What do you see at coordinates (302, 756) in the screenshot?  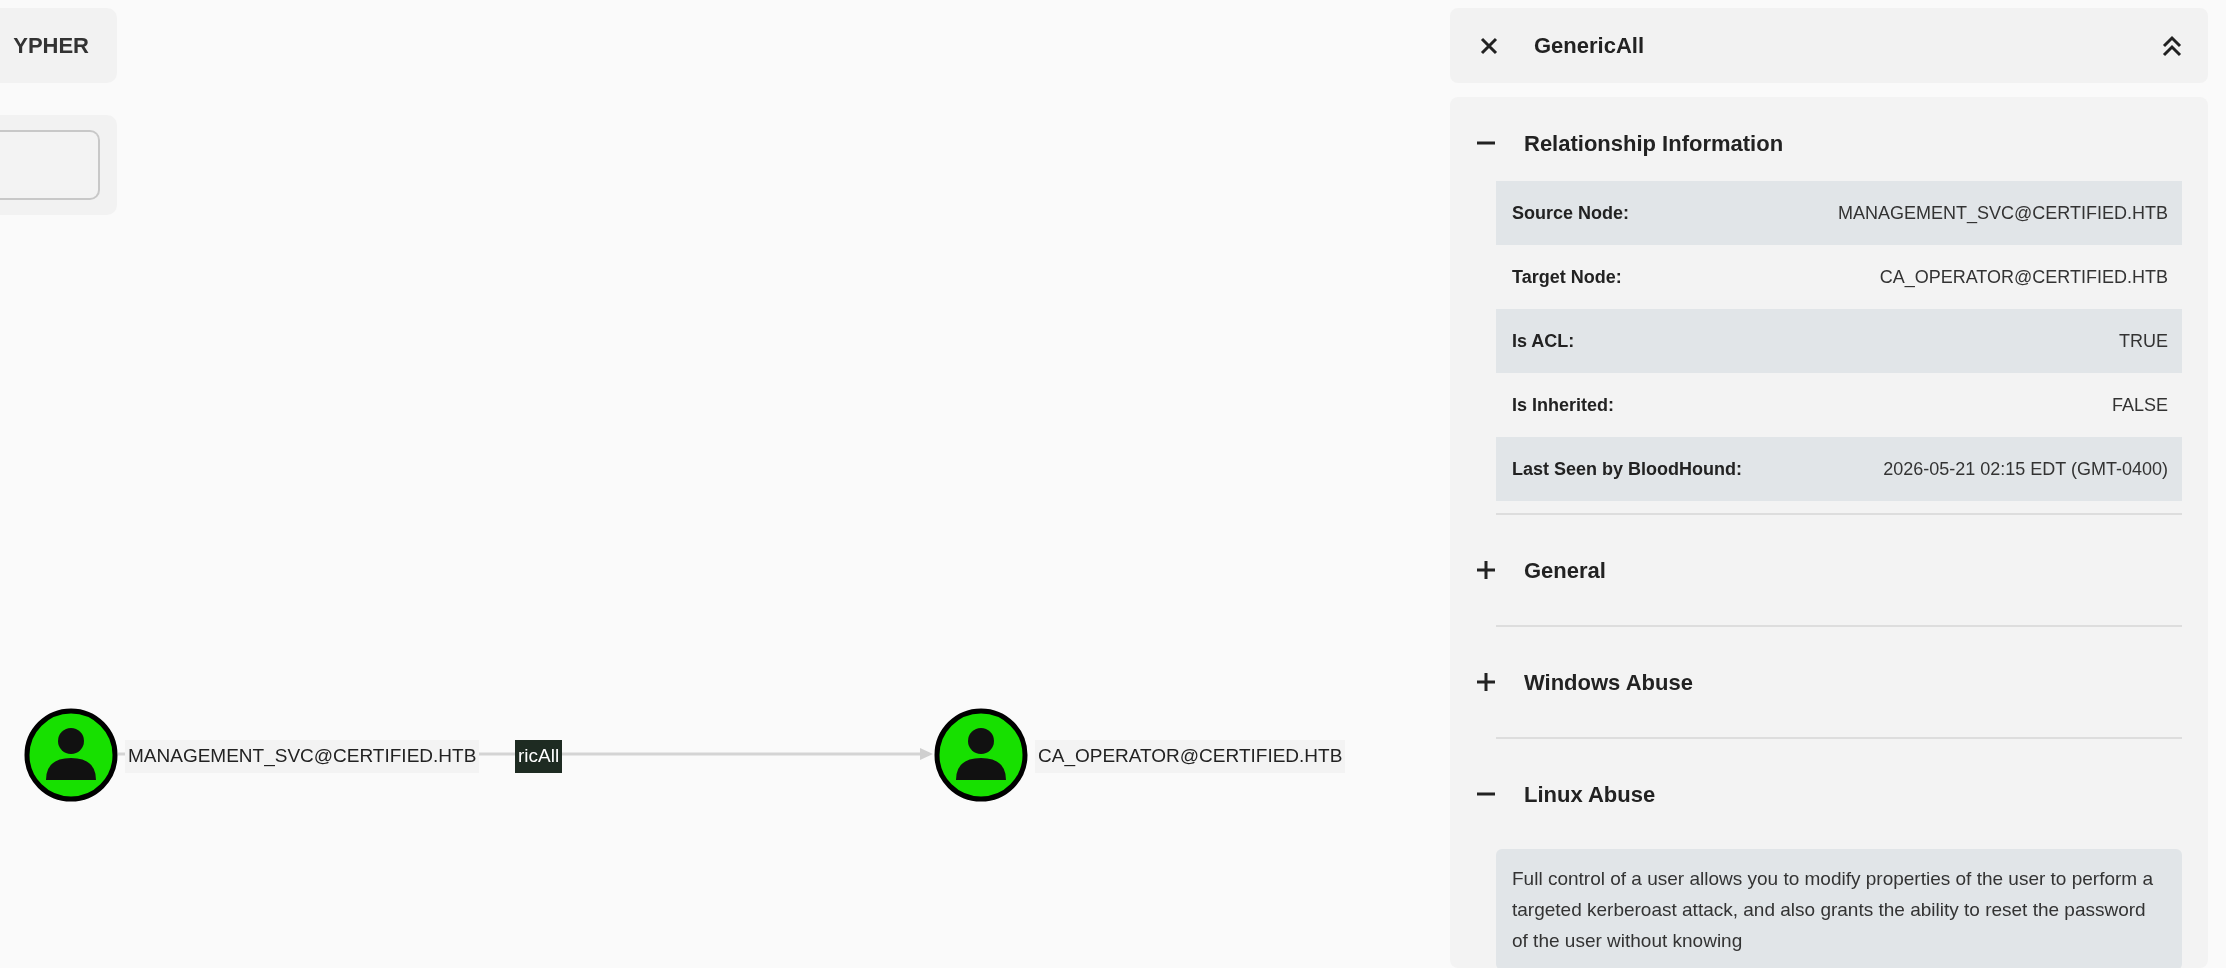 I see `node-label: MANAGEMENT_SVC@CERTIFIED.HTB` at bounding box center [302, 756].